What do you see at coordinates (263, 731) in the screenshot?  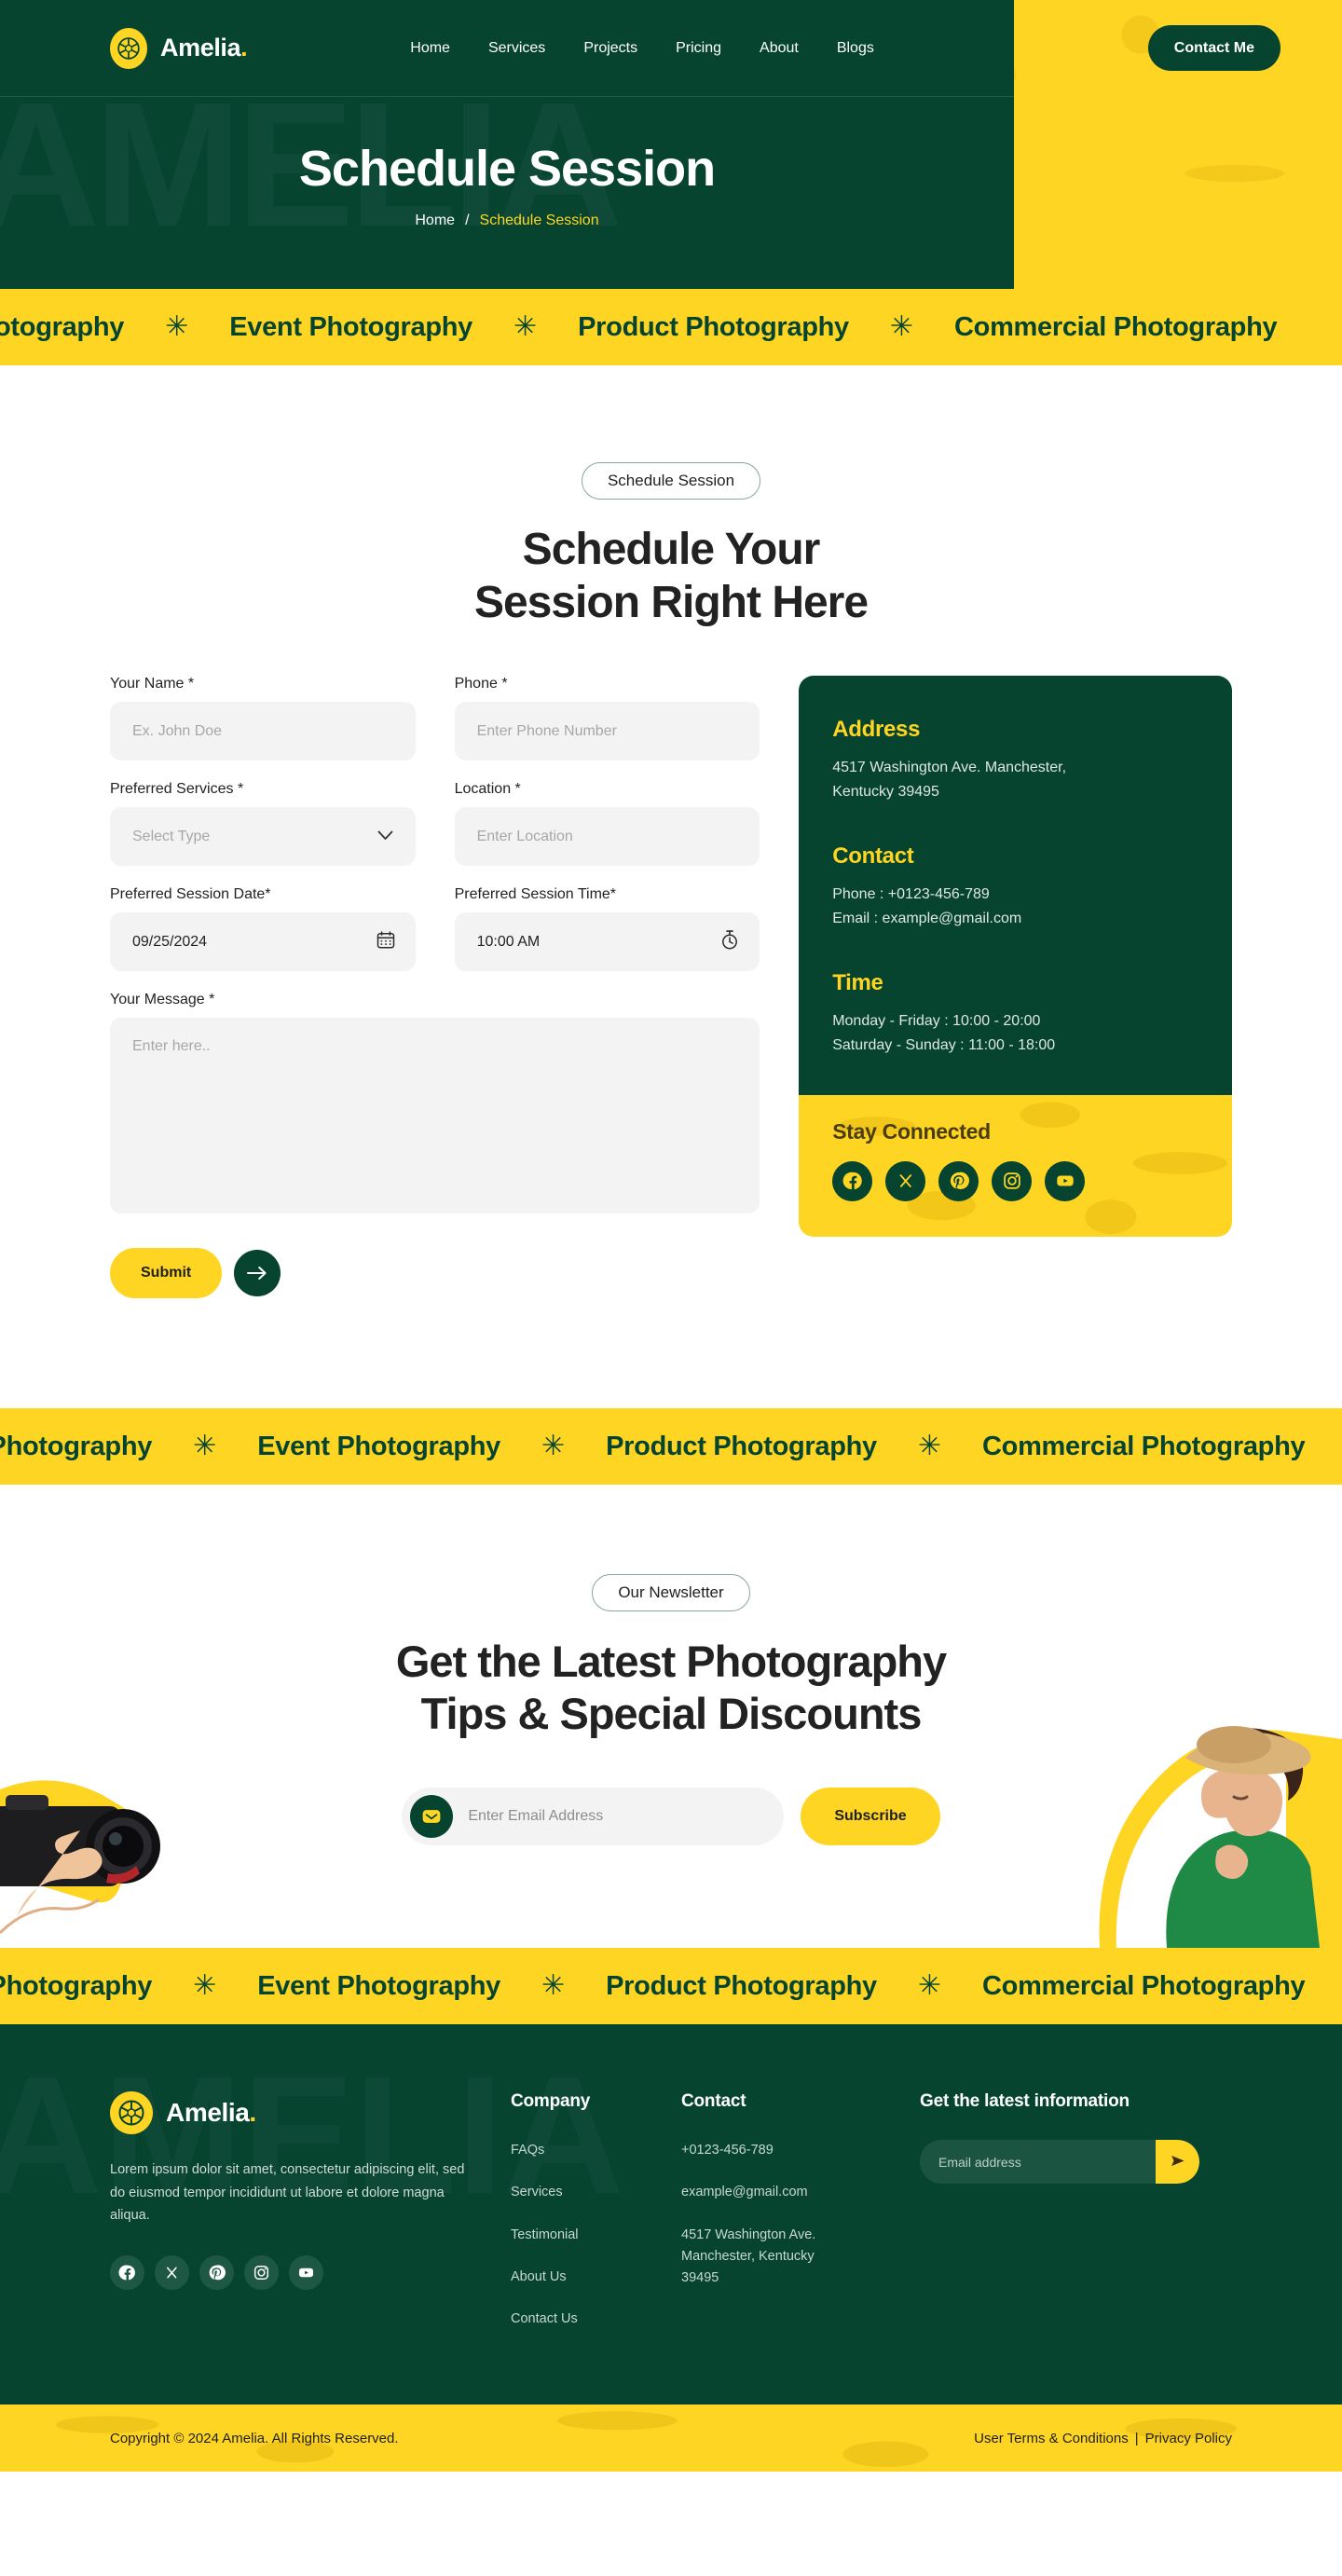 I see `name-input` at bounding box center [263, 731].